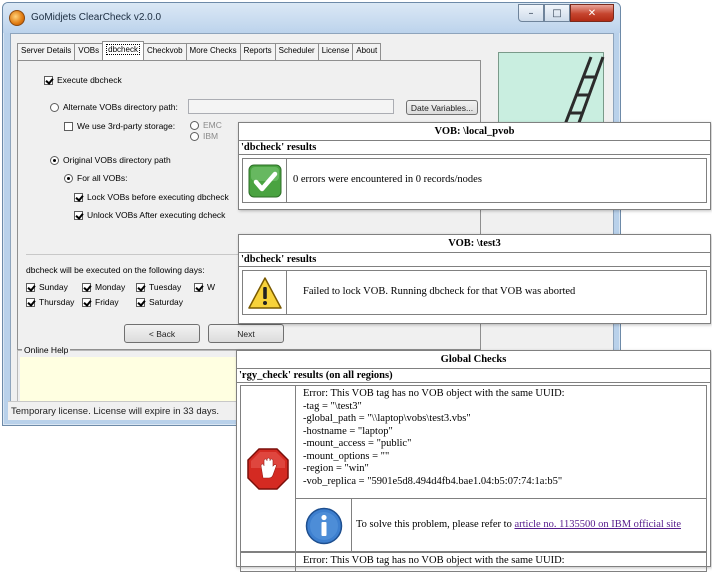 The height and width of the screenshot is (572, 712). What do you see at coordinates (257, 52) in the screenshot?
I see `tab-reports: Reports` at bounding box center [257, 52].